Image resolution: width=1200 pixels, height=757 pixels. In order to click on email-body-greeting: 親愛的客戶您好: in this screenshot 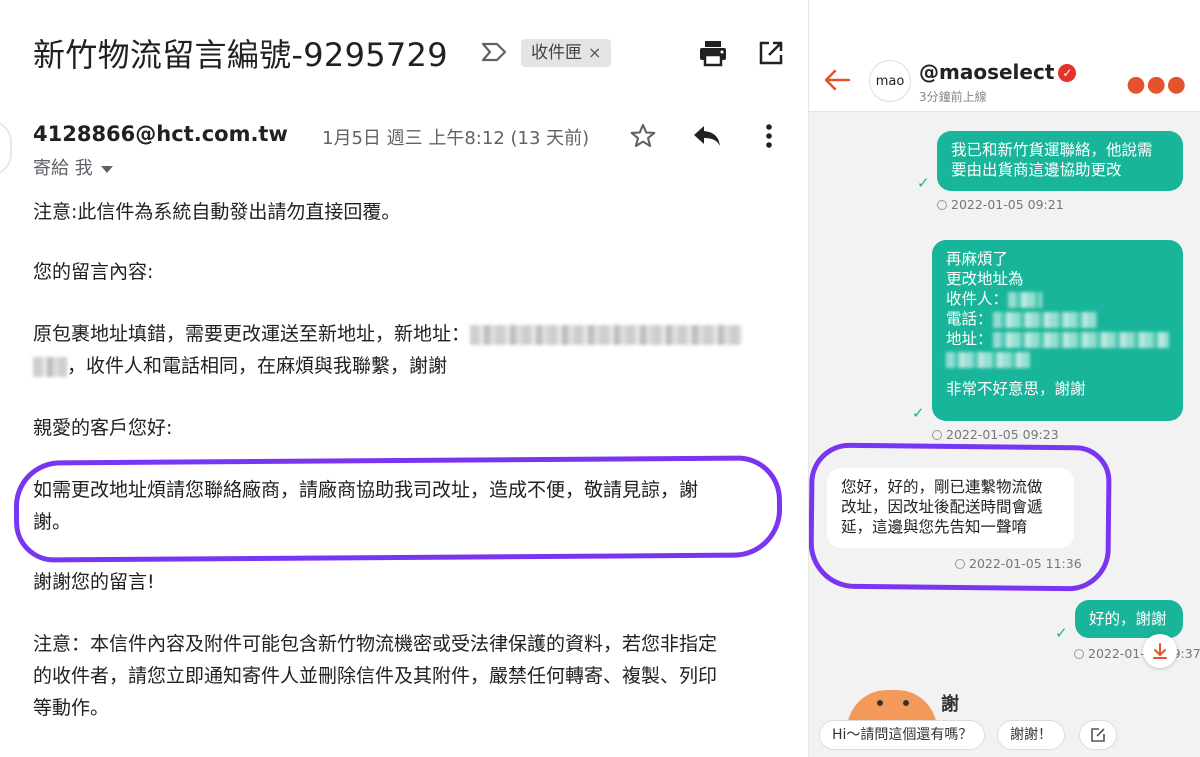, I will do `click(103, 428)`.